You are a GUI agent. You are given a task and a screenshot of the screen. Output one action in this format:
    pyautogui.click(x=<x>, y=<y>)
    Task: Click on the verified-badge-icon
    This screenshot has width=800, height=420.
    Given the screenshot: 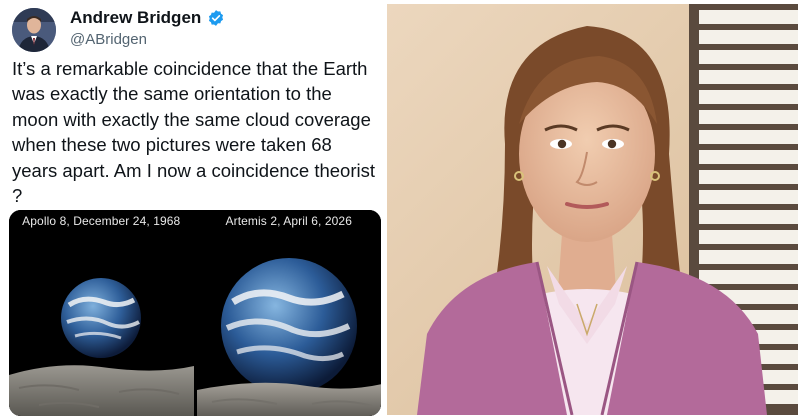 What is the action you would take?
    pyautogui.click(x=216, y=18)
    